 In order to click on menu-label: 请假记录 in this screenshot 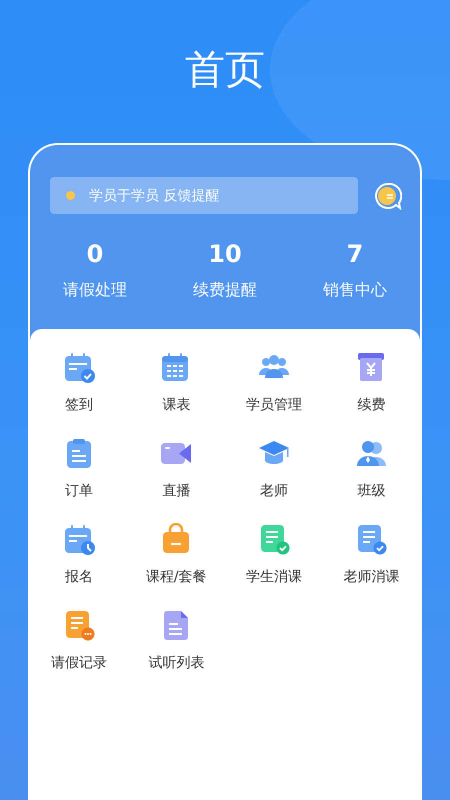, I will do `click(78, 663)`.